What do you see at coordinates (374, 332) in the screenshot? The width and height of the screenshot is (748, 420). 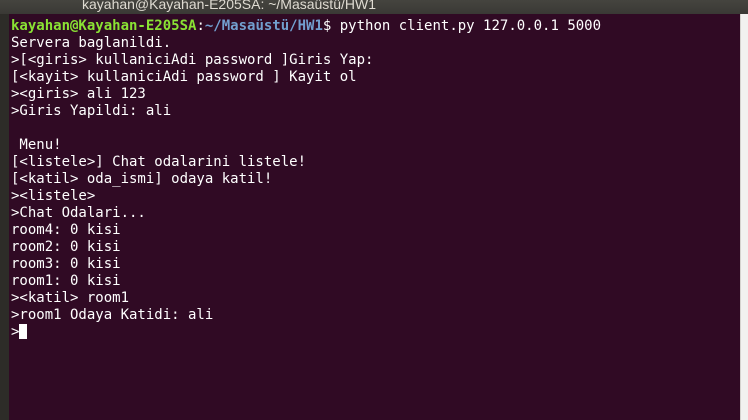 I see `input-line: >` at bounding box center [374, 332].